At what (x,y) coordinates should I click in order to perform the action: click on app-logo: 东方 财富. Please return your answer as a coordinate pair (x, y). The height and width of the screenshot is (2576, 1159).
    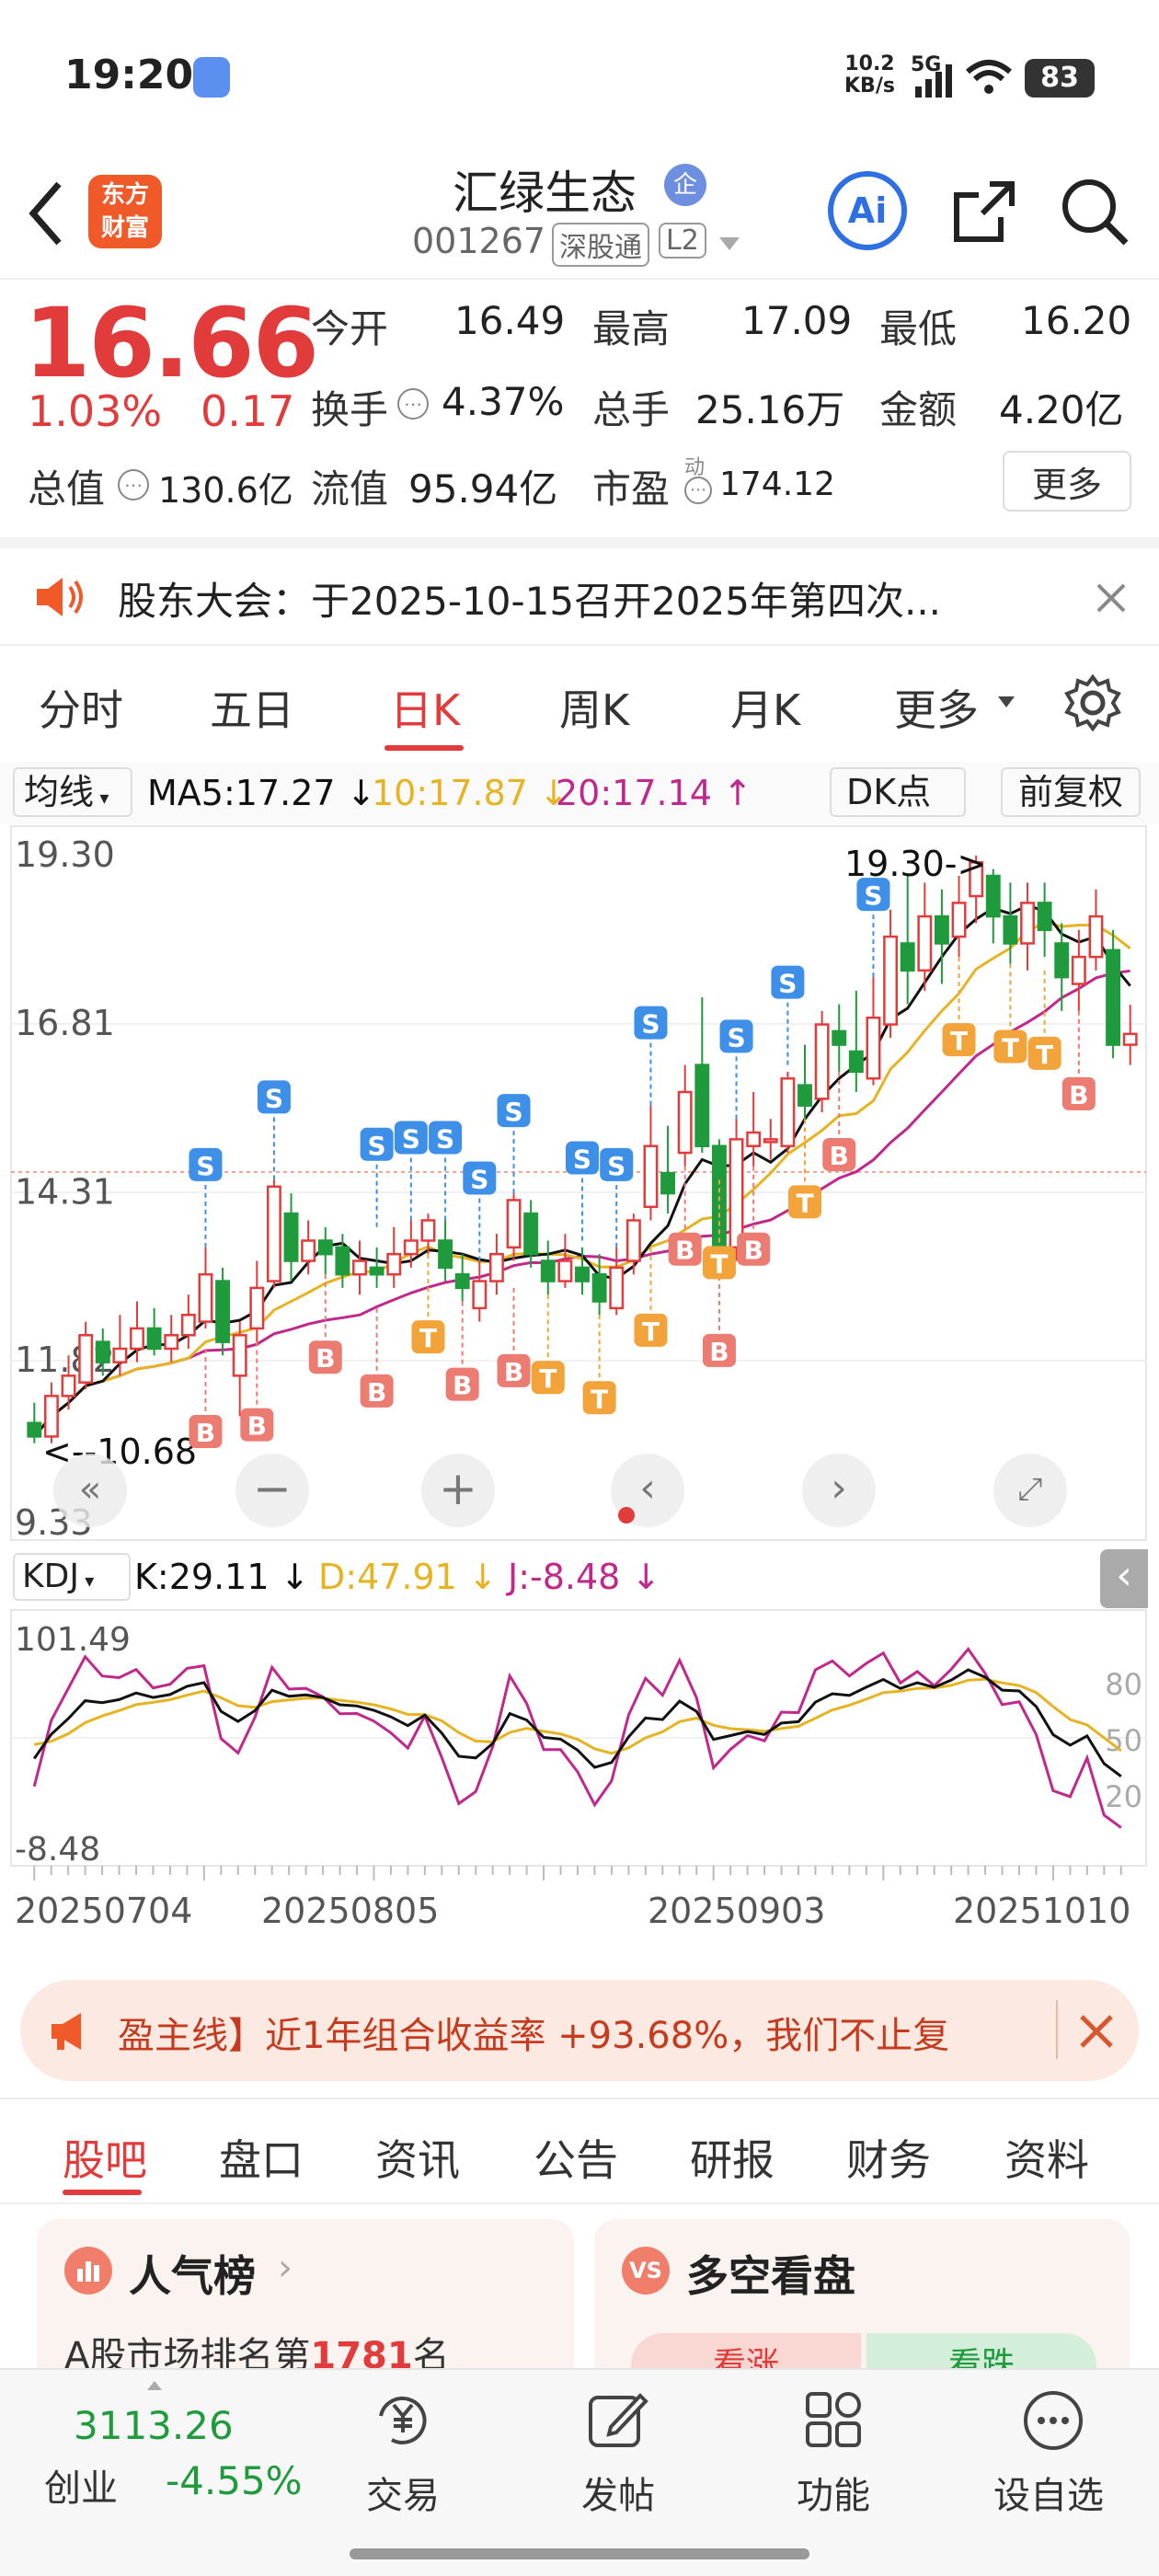
    Looking at the image, I should click on (125, 211).